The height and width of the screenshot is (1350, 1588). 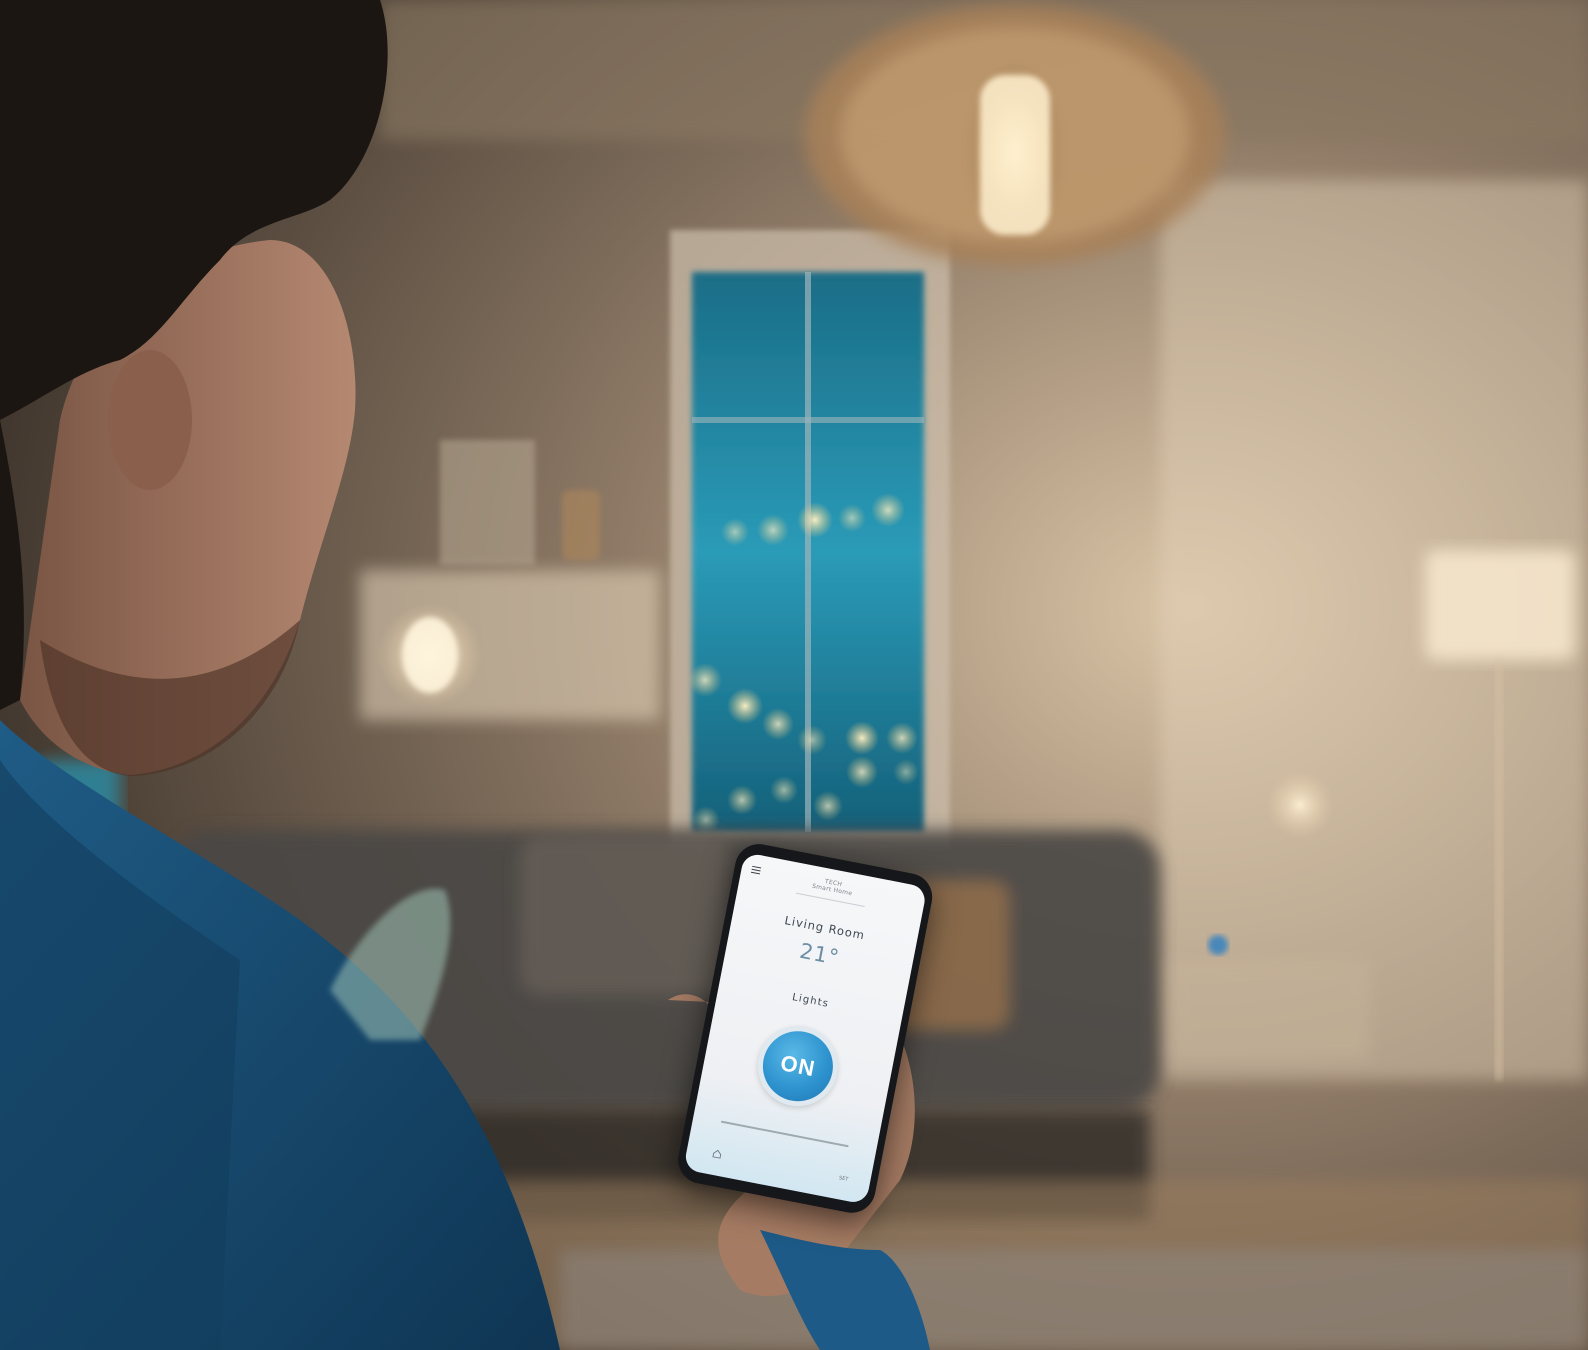 I want to click on brightness-slider, so click(x=784, y=1134).